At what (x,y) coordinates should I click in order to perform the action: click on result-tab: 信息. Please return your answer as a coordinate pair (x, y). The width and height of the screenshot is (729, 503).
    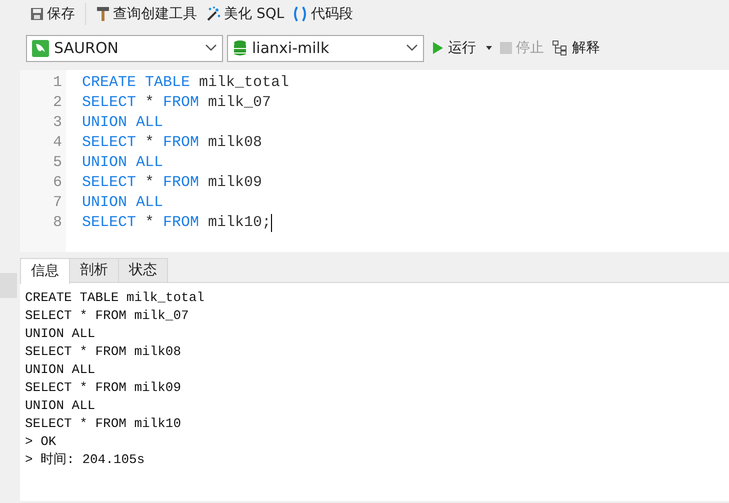
    Looking at the image, I should click on (45, 271).